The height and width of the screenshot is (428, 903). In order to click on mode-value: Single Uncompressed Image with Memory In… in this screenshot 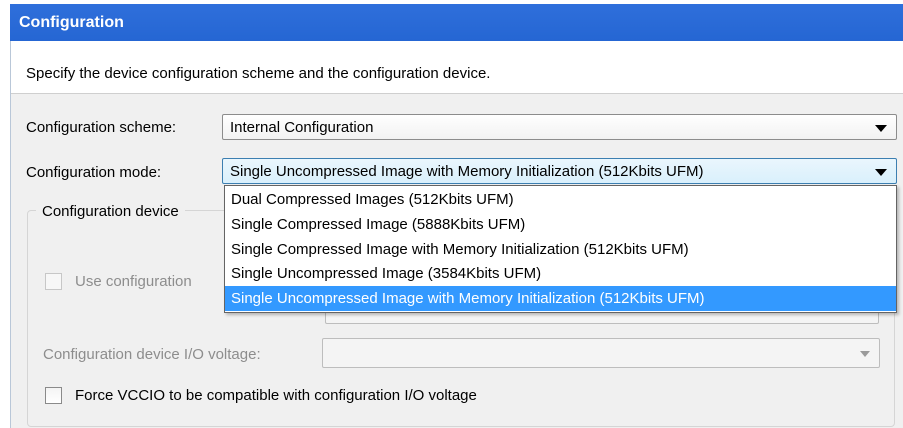, I will do `click(467, 171)`.